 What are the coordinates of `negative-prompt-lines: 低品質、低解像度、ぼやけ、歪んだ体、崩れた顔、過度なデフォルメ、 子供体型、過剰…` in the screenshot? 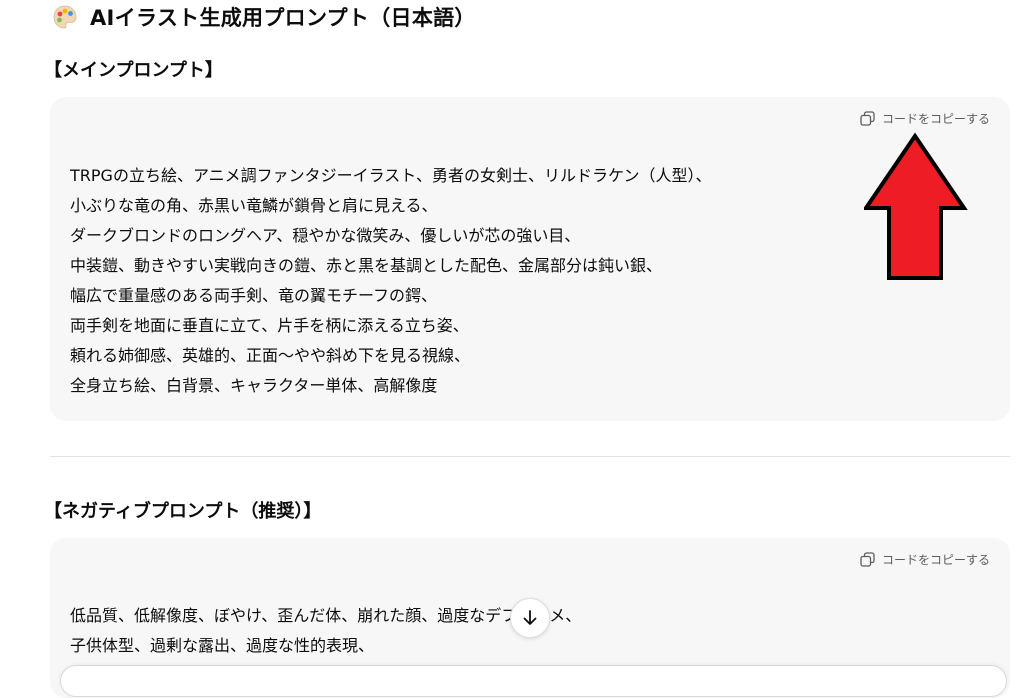 It's located at (325, 631).